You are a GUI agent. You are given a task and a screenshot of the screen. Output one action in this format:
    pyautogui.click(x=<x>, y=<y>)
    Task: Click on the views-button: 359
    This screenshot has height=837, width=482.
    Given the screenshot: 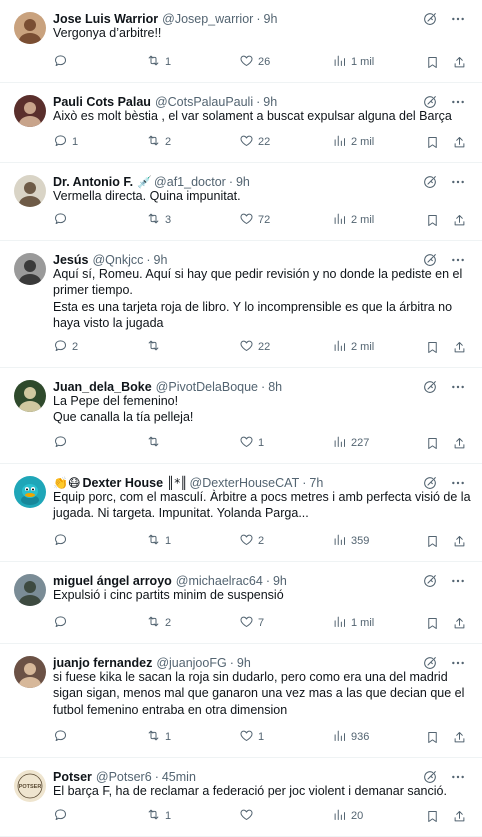 What is the action you would take?
    pyautogui.click(x=350, y=541)
    